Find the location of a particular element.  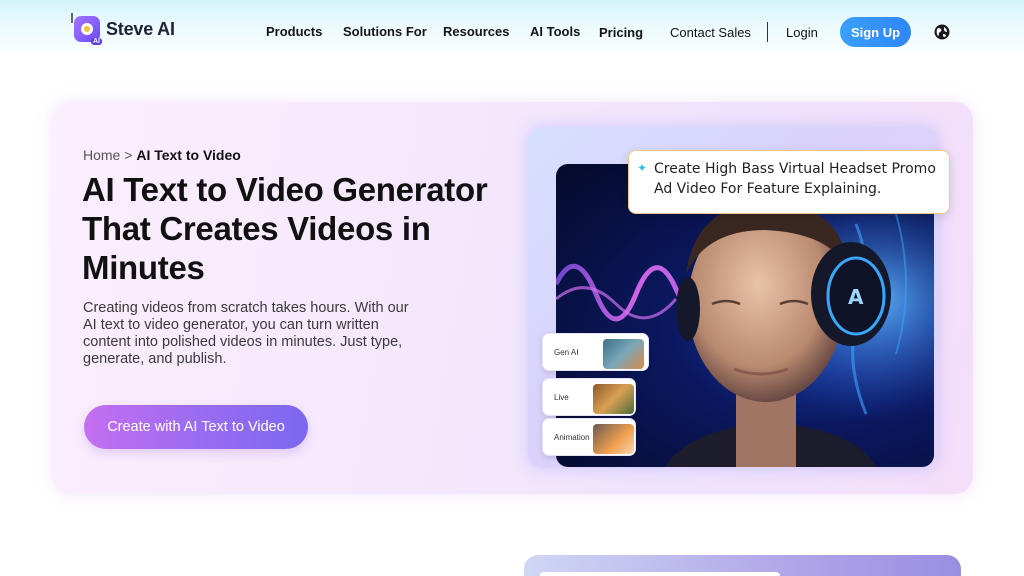

sign-up-button: Sign Up is located at coordinates (875, 32).